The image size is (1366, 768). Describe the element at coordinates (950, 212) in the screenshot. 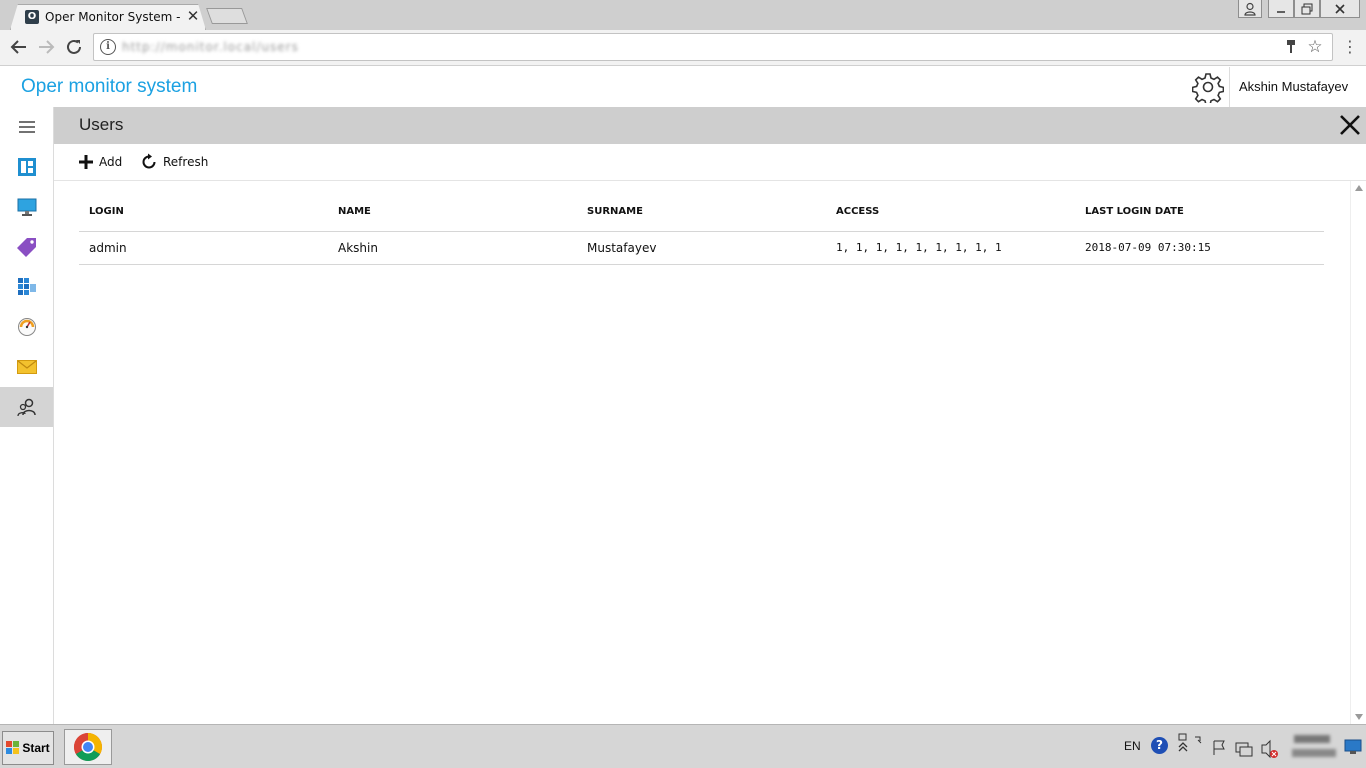

I see `column-header-access: ACCESS` at that location.